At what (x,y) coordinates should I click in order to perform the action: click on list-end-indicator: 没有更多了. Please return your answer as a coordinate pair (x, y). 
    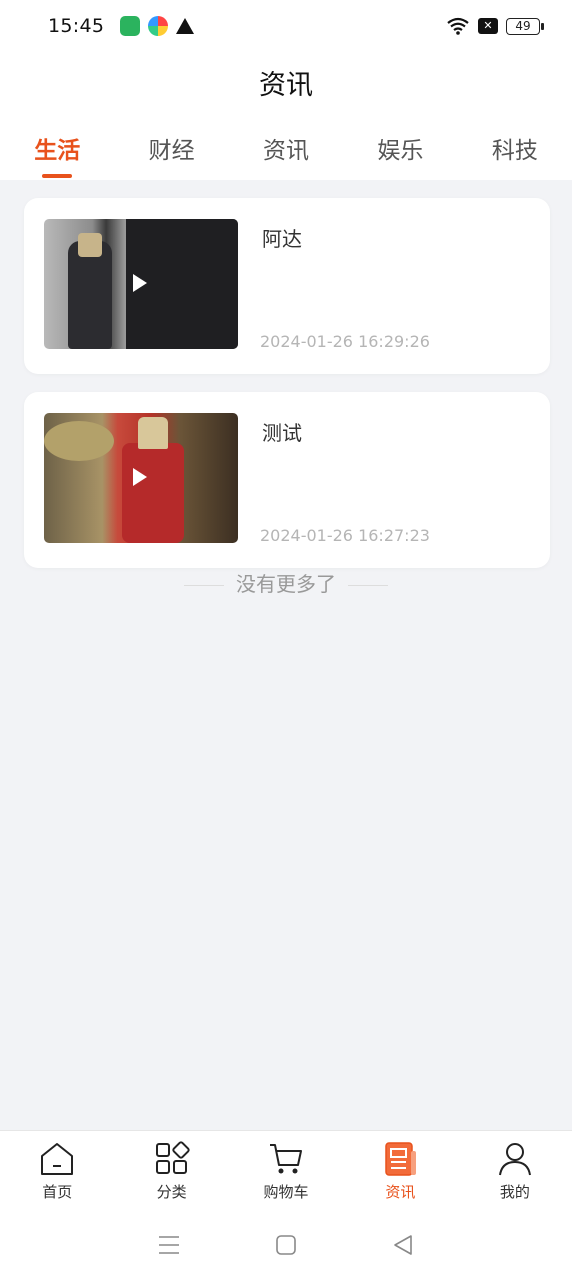
    Looking at the image, I should click on (286, 582).